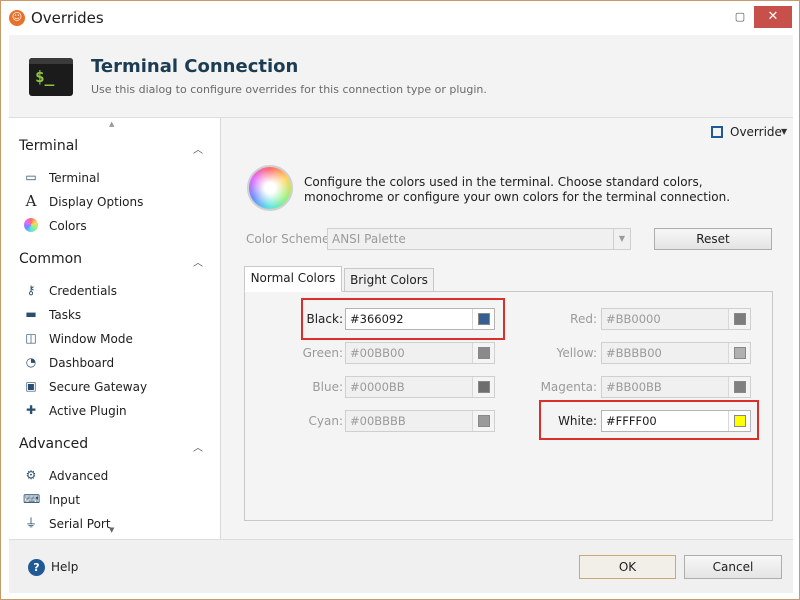 The height and width of the screenshot is (600, 800). Describe the element at coordinates (751, 133) in the screenshot. I see `override-button: Override ▼` at that location.